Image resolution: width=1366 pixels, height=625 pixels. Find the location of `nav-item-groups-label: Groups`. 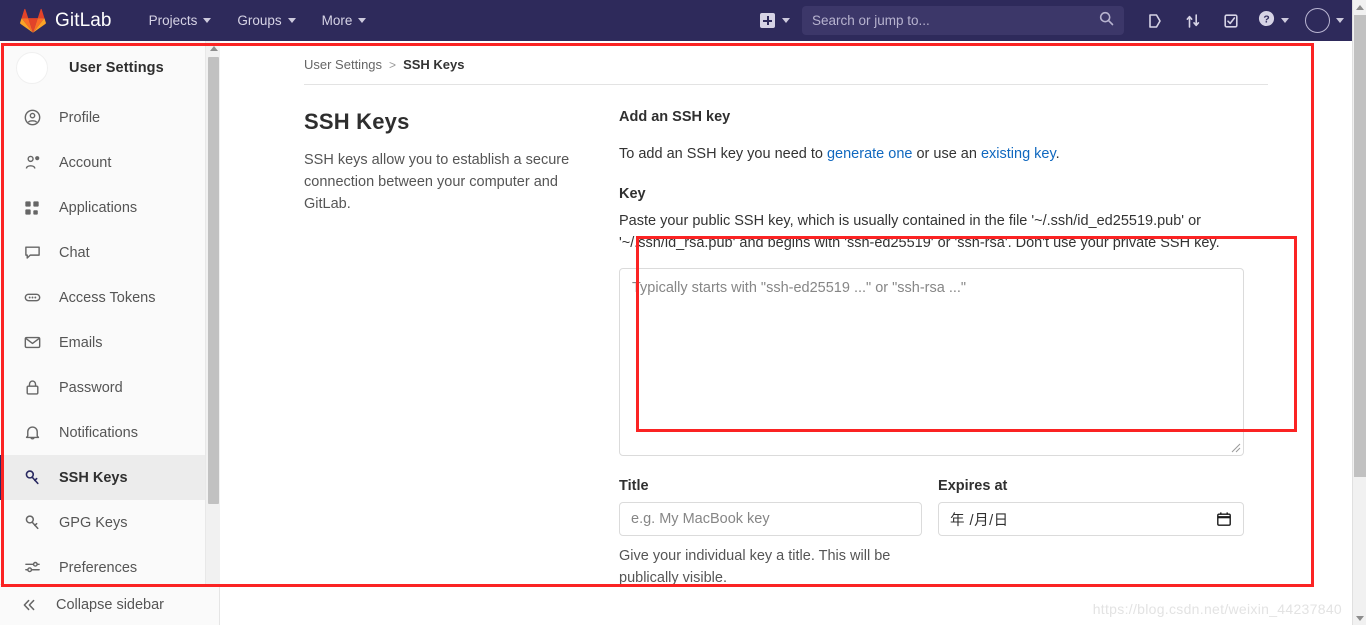

nav-item-groups-label: Groups is located at coordinates (259, 20).